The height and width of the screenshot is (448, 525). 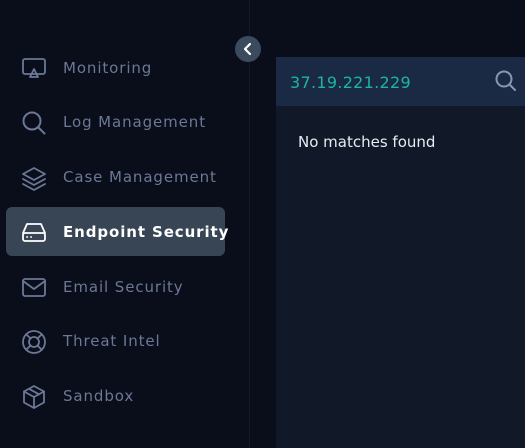 I want to click on sidebar-item-label: Sandbox, so click(x=99, y=396).